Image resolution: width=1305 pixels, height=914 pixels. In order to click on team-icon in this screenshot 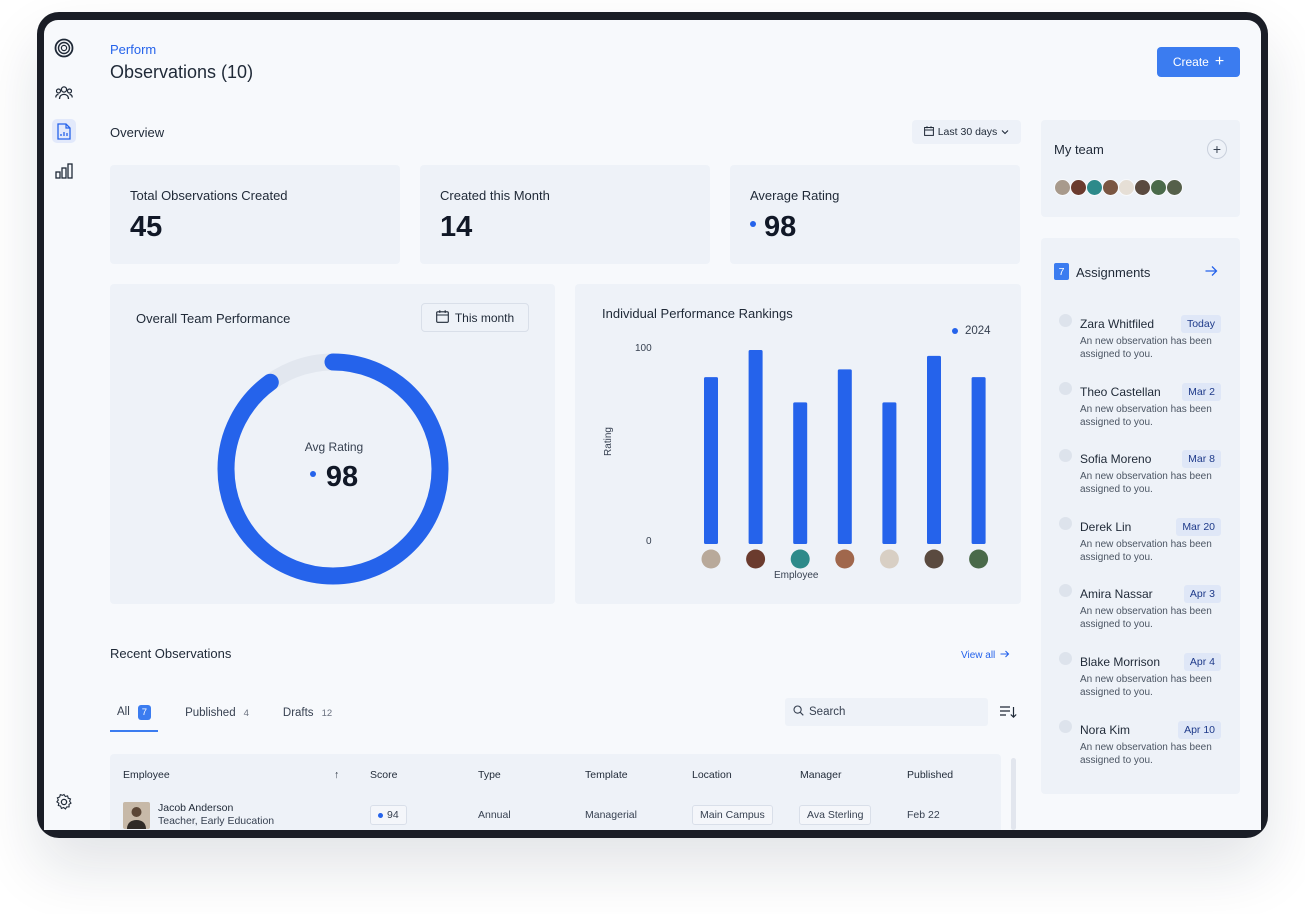, I will do `click(64, 93)`.